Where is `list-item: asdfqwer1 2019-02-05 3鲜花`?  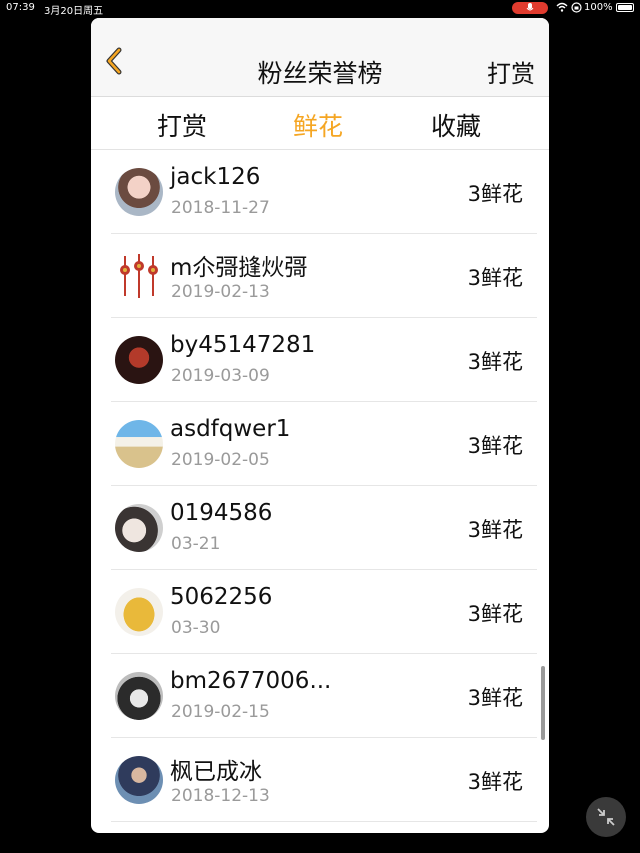 list-item: asdfqwer1 2019-02-05 3鲜花 is located at coordinates (320, 444).